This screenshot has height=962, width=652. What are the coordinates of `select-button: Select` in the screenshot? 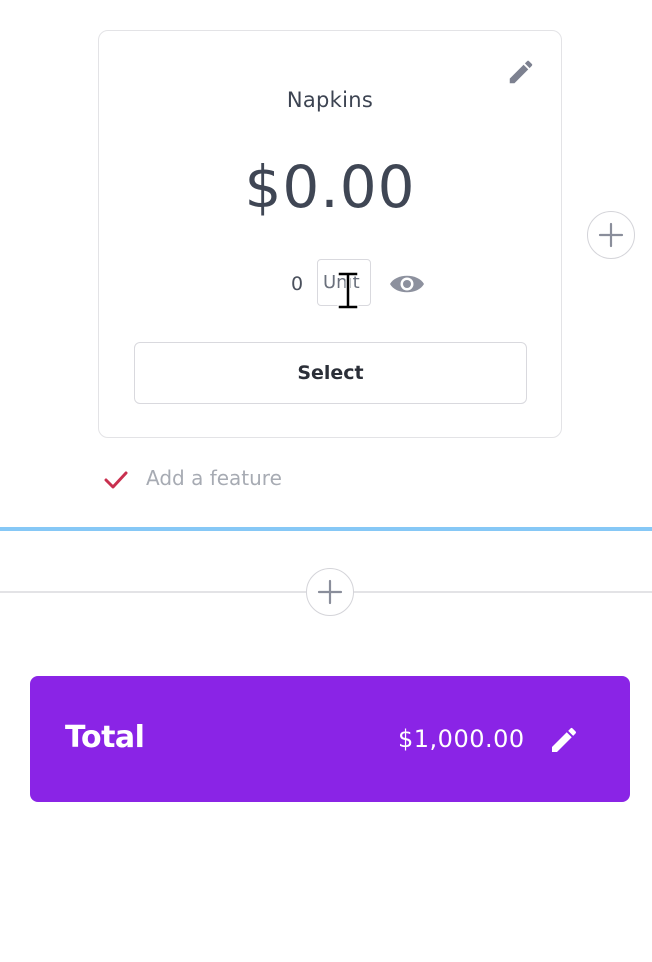 It's located at (330, 373).